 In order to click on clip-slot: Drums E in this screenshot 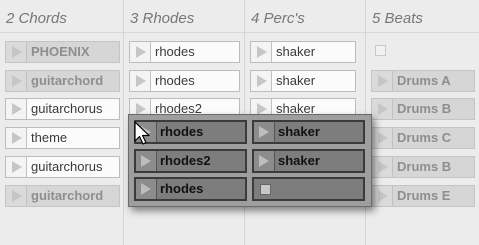, I will do `click(423, 196)`.